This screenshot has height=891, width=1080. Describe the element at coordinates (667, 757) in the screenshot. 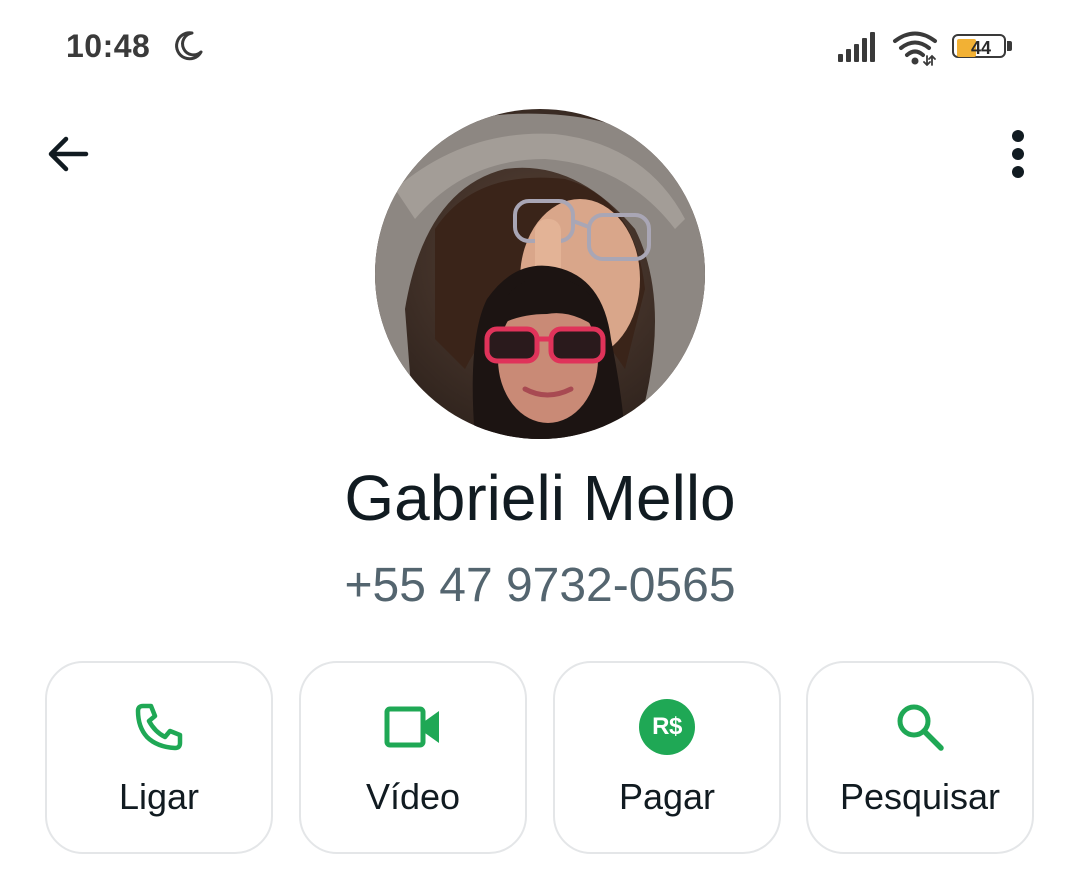

I see `pay-button: R$ Pagar` at that location.